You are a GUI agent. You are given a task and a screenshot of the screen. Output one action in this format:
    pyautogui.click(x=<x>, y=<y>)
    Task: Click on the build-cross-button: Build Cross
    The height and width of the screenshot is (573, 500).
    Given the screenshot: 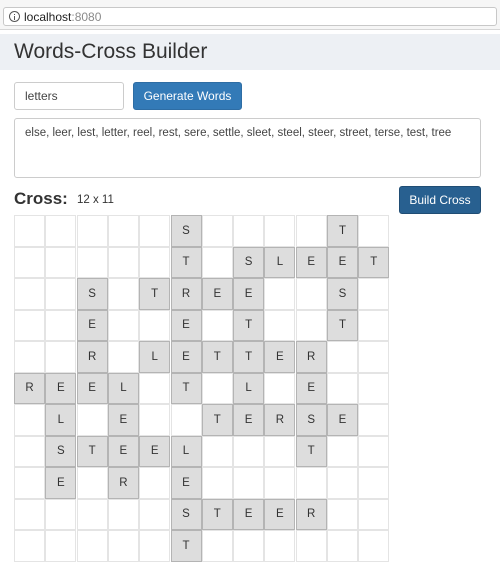 What is the action you would take?
    pyautogui.click(x=440, y=200)
    